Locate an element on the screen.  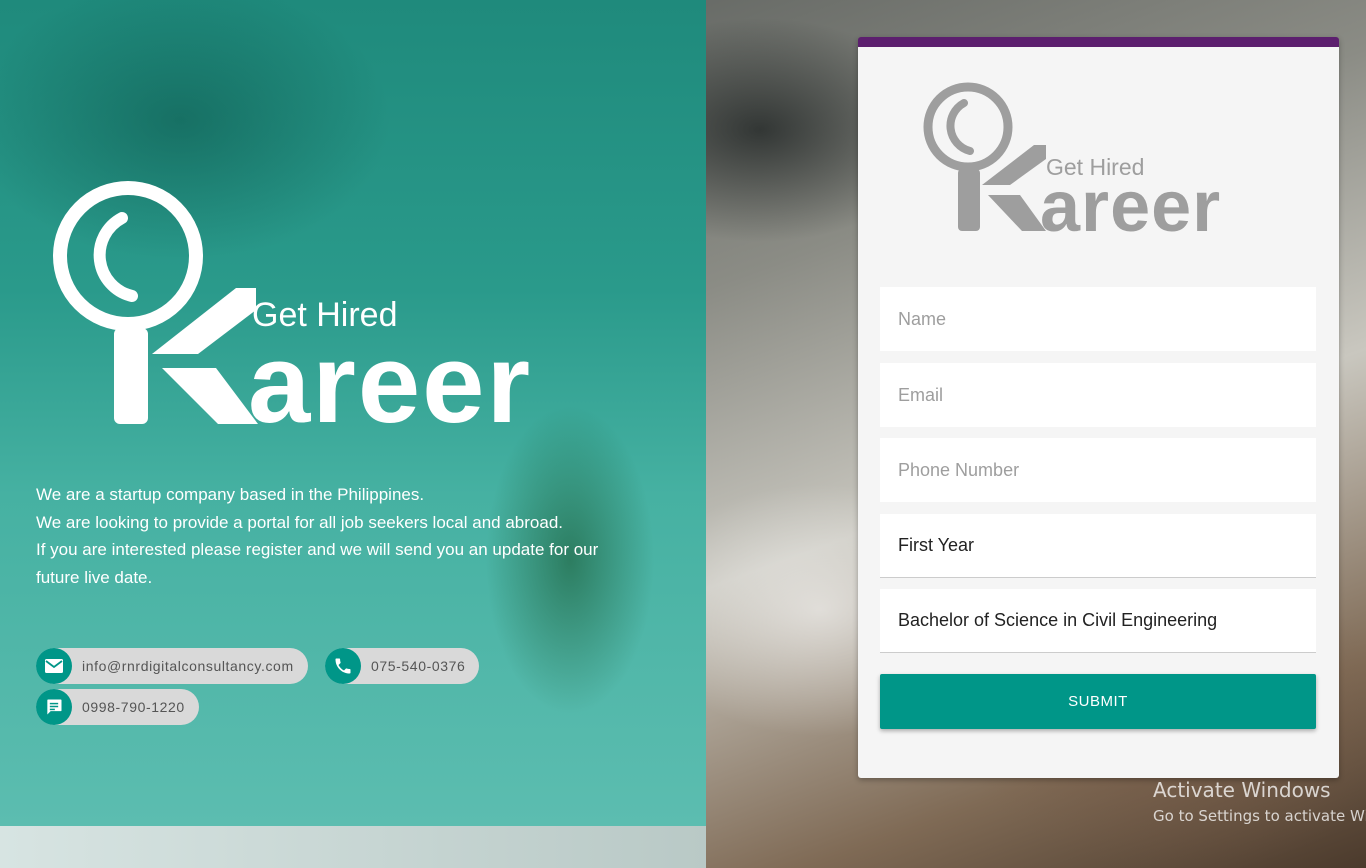
course-select: Bachelor of Science in Civil Engineering is located at coordinates (1098, 621).